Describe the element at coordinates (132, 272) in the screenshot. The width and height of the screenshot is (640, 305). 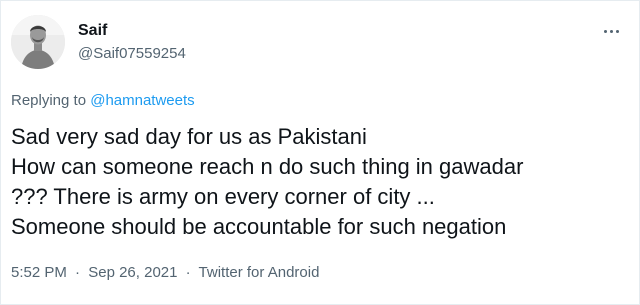
I see `tweet-date: Sep 26, 2021` at that location.